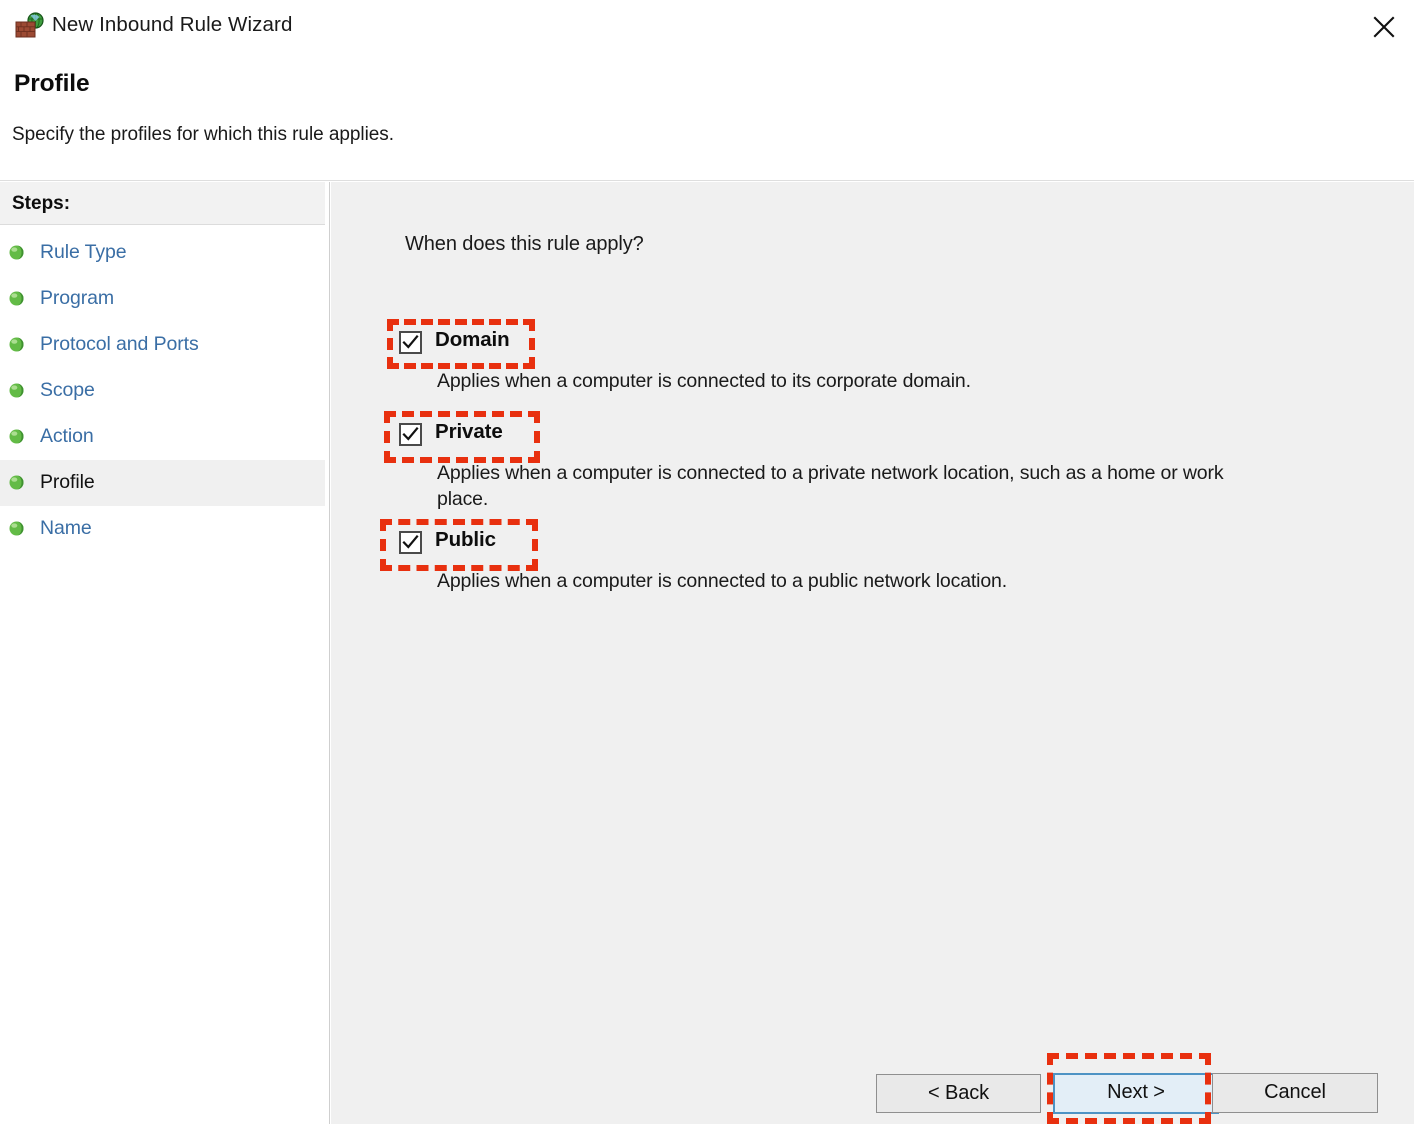 The height and width of the screenshot is (1124, 1414). What do you see at coordinates (162, 391) in the screenshot?
I see `sidebar-item-scope: Scope` at bounding box center [162, 391].